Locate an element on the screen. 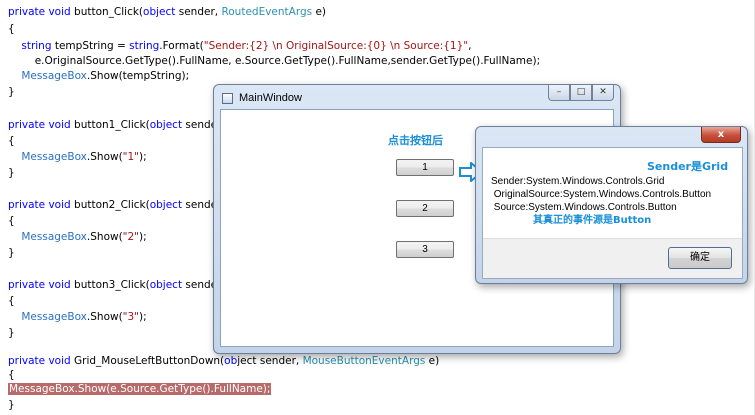  main-window-titlebar: MainWindow is located at coordinates (262, 98).